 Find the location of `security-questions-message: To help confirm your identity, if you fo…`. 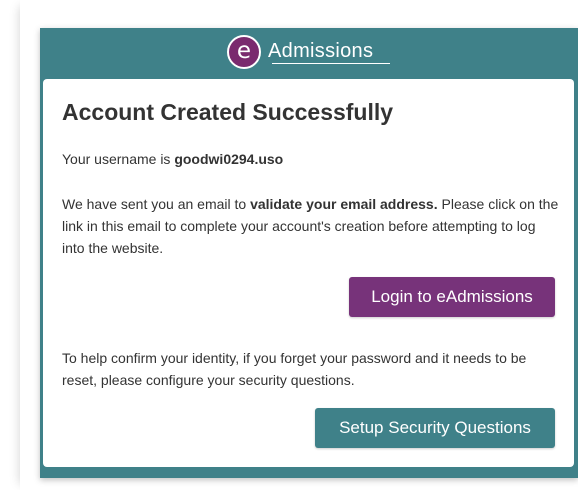

security-questions-message: To help confirm your identity, if you fo… is located at coordinates (294, 369).